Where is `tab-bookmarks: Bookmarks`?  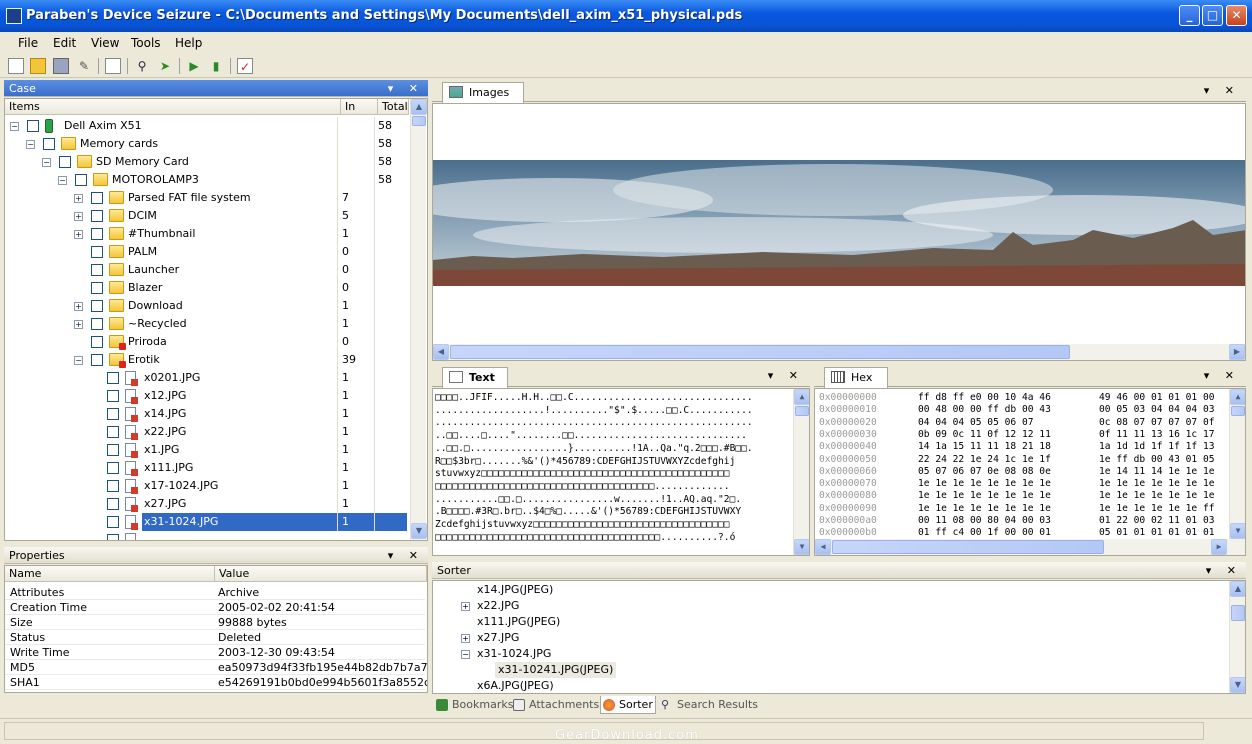 tab-bookmarks: Bookmarks is located at coordinates (473, 705).